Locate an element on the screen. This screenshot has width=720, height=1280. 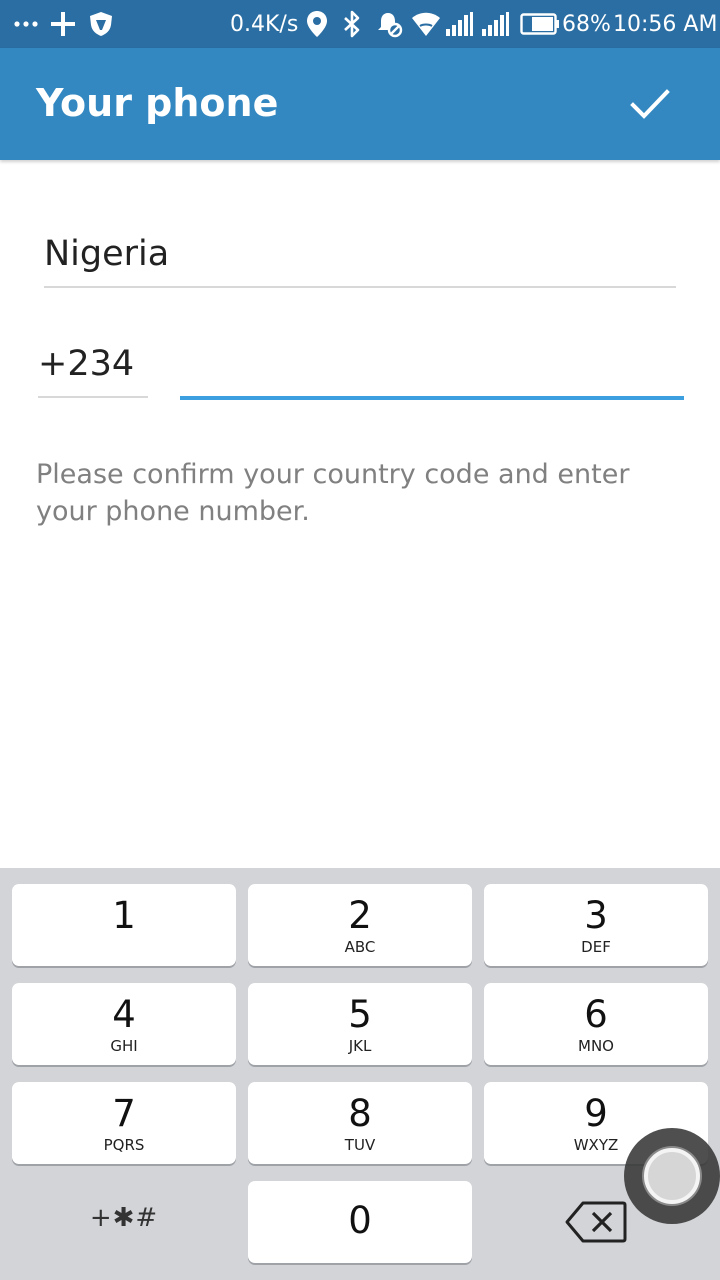
key-3: 3 DEF is located at coordinates (596, 925).